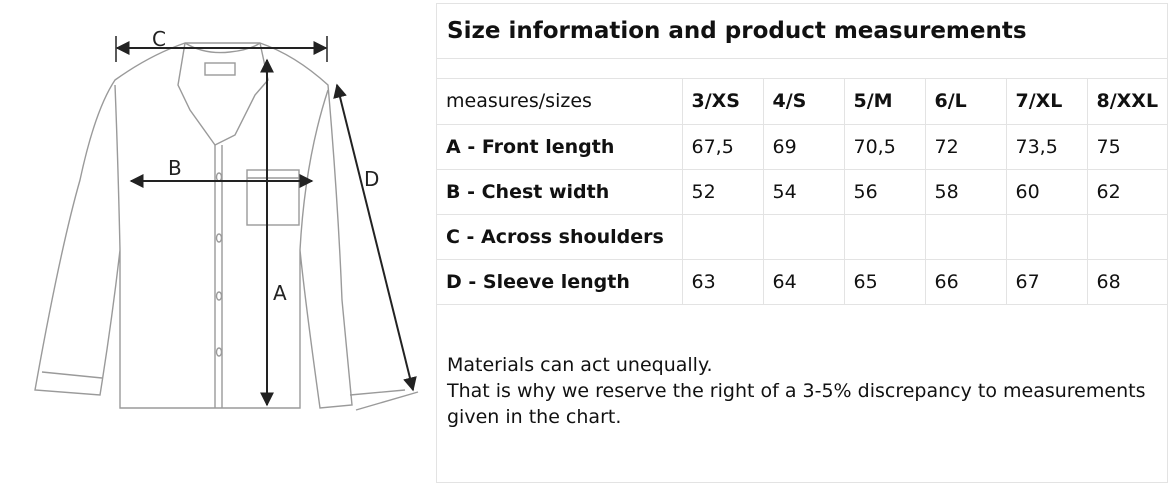 The height and width of the screenshot is (486, 1171). I want to click on table-row: D - Sleeve length 63 64 65 66 67 68, so click(802, 282).